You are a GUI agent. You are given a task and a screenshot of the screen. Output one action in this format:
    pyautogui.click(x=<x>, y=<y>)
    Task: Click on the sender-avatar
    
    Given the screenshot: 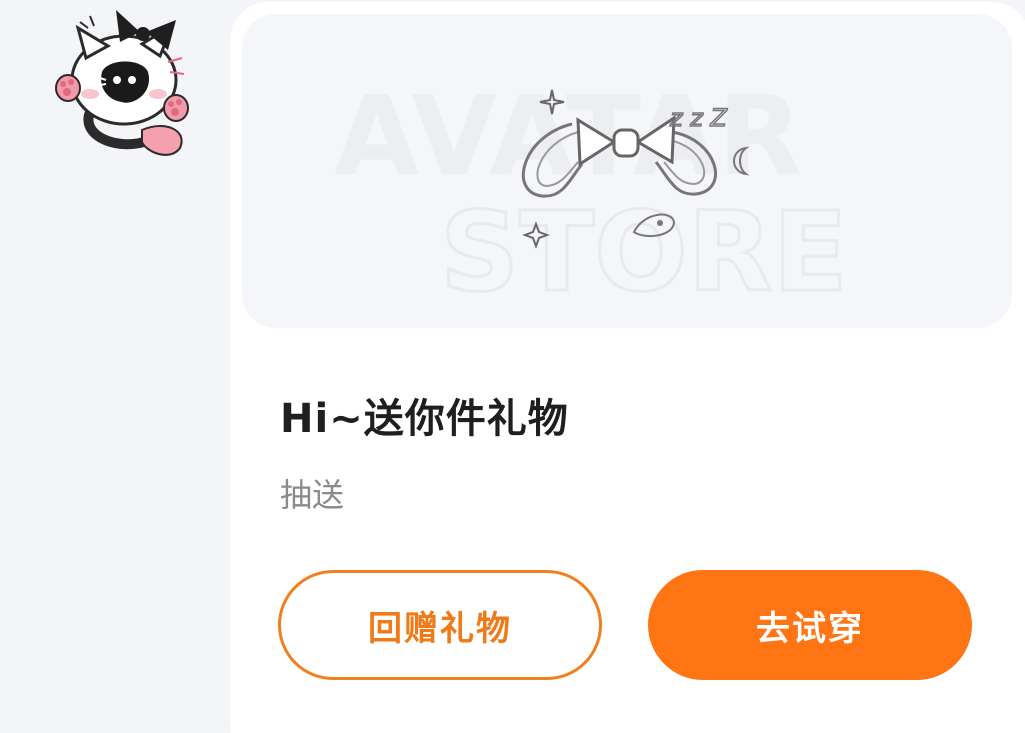 What is the action you would take?
    pyautogui.click(x=124, y=80)
    